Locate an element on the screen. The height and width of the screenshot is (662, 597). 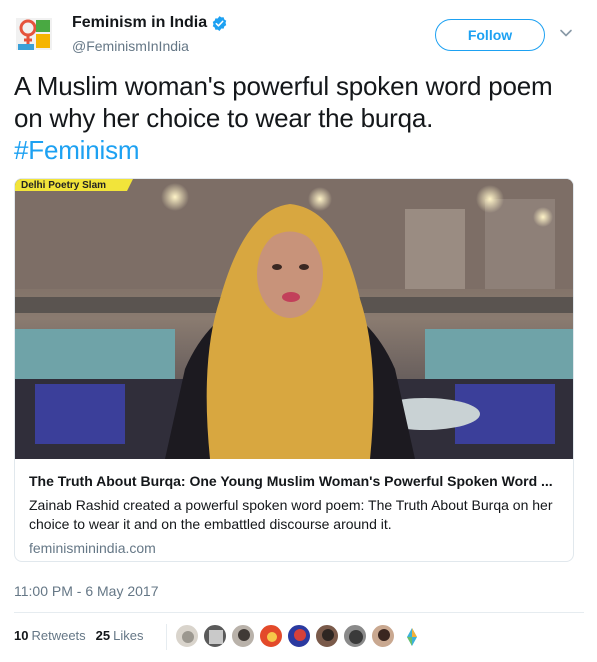
retweets-stat: 10 Retweets is located at coordinates (50, 635).